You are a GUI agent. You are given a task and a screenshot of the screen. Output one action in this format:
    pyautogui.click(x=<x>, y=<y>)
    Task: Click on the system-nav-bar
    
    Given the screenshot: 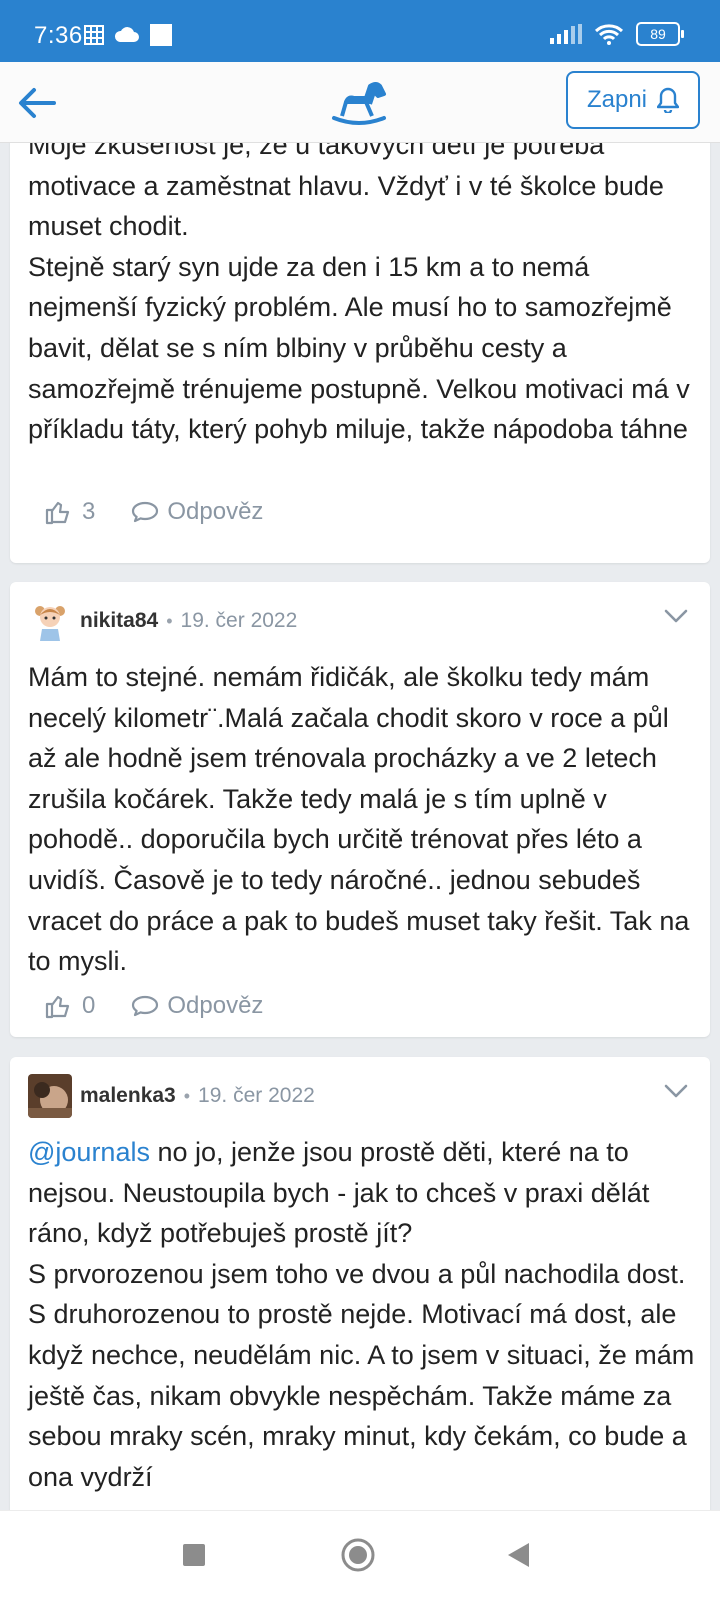 What is the action you would take?
    pyautogui.click(x=360, y=1555)
    